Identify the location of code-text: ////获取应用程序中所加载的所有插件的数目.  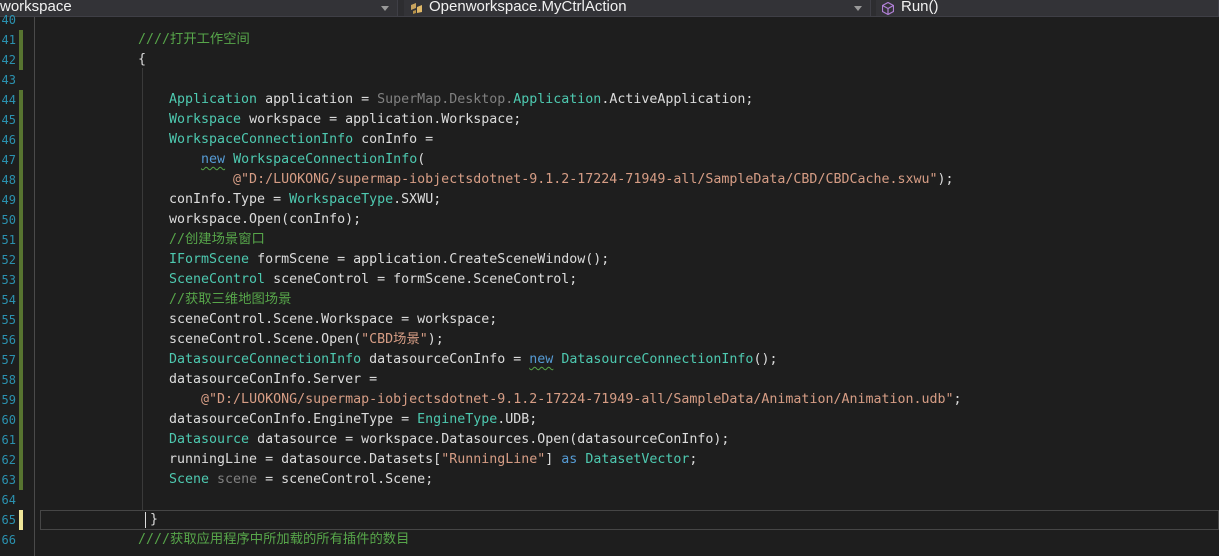
(273, 540).